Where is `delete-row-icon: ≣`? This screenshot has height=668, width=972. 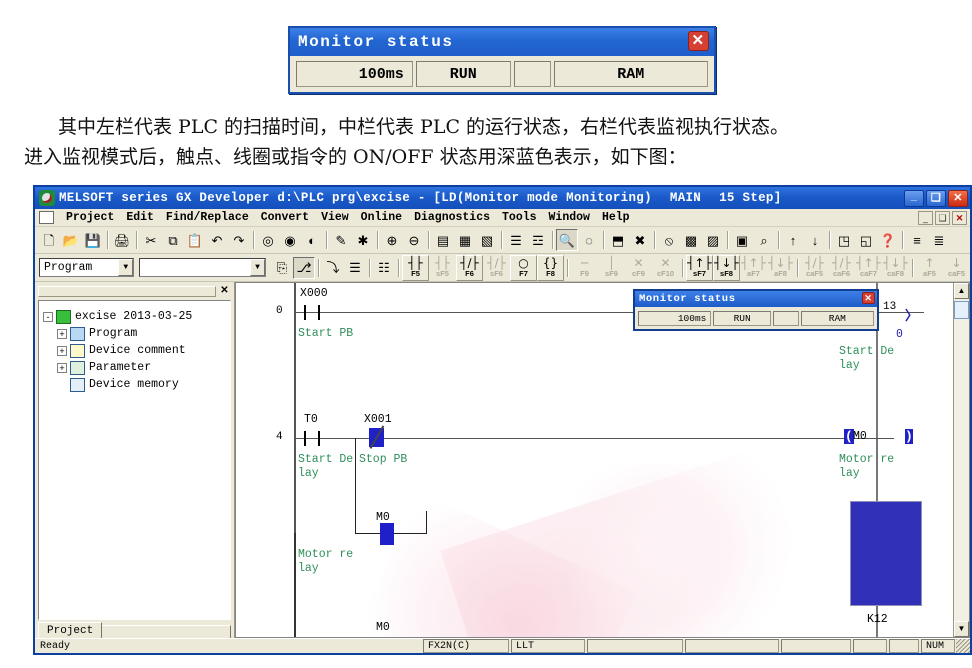
delete-row-icon: ≣ is located at coordinates (939, 240).